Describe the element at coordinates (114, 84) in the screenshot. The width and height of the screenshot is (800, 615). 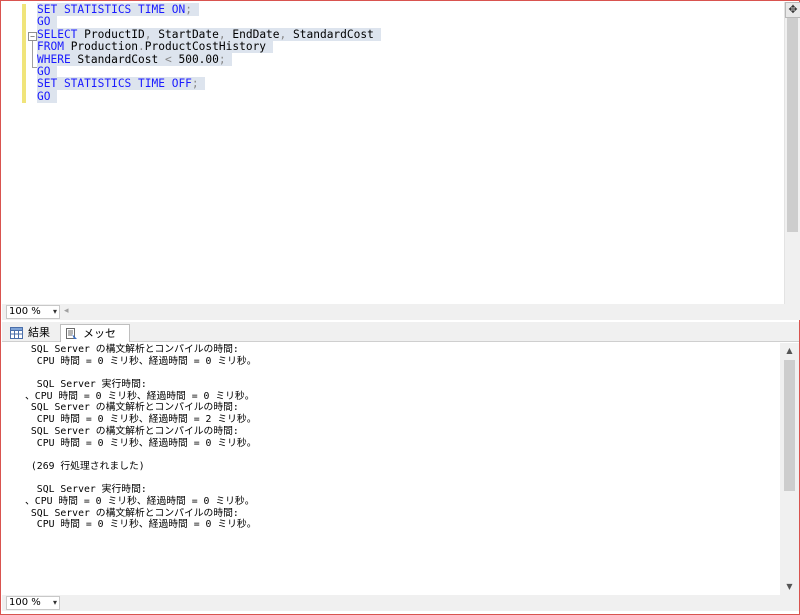
I see `code-token: SET STATISTICS TIME OFF` at that location.